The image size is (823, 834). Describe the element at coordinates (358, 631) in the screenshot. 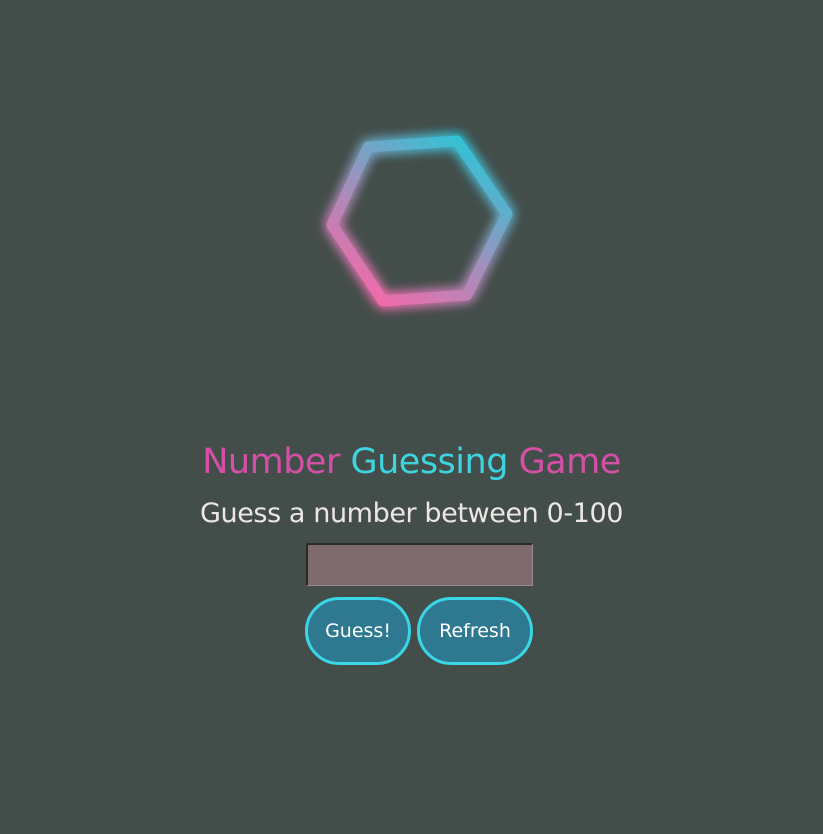

I see `guess-button: Guess!` at that location.